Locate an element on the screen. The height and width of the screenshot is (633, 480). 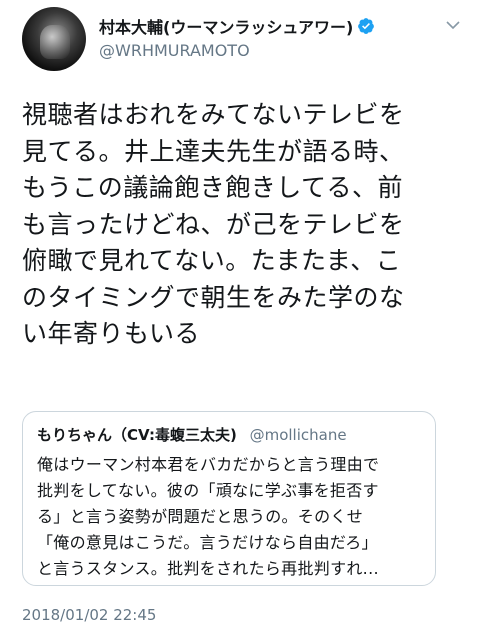
verified-badge-icon is located at coordinates (366, 26).